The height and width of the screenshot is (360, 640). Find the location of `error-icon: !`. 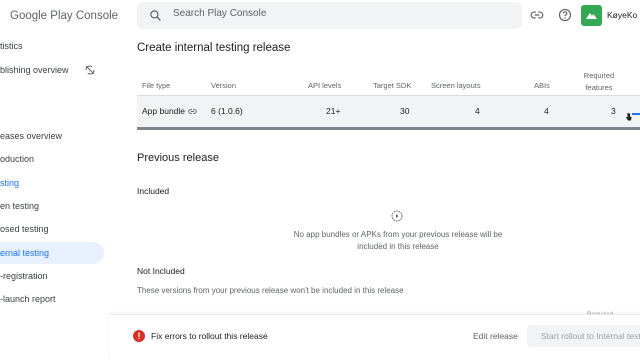

error-icon: ! is located at coordinates (139, 336).